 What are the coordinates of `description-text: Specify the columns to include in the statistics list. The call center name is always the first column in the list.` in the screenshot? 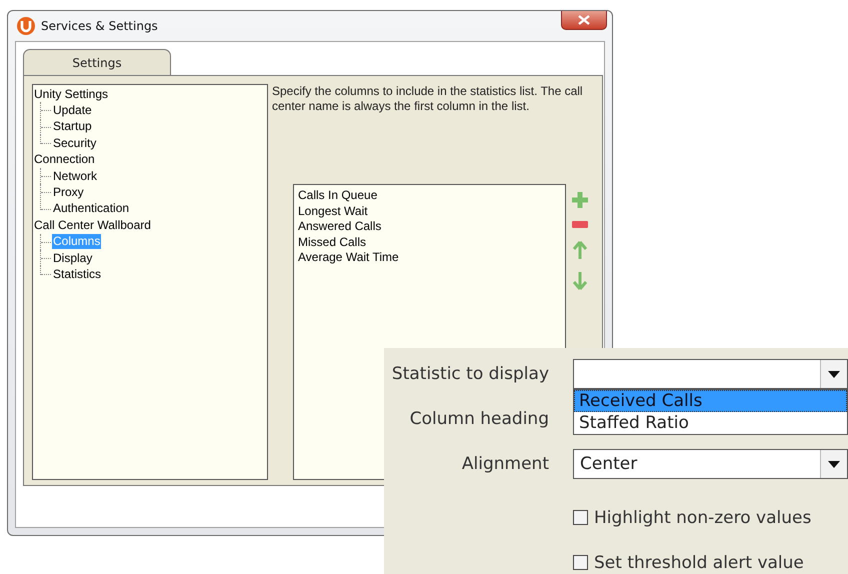 It's located at (428, 99).